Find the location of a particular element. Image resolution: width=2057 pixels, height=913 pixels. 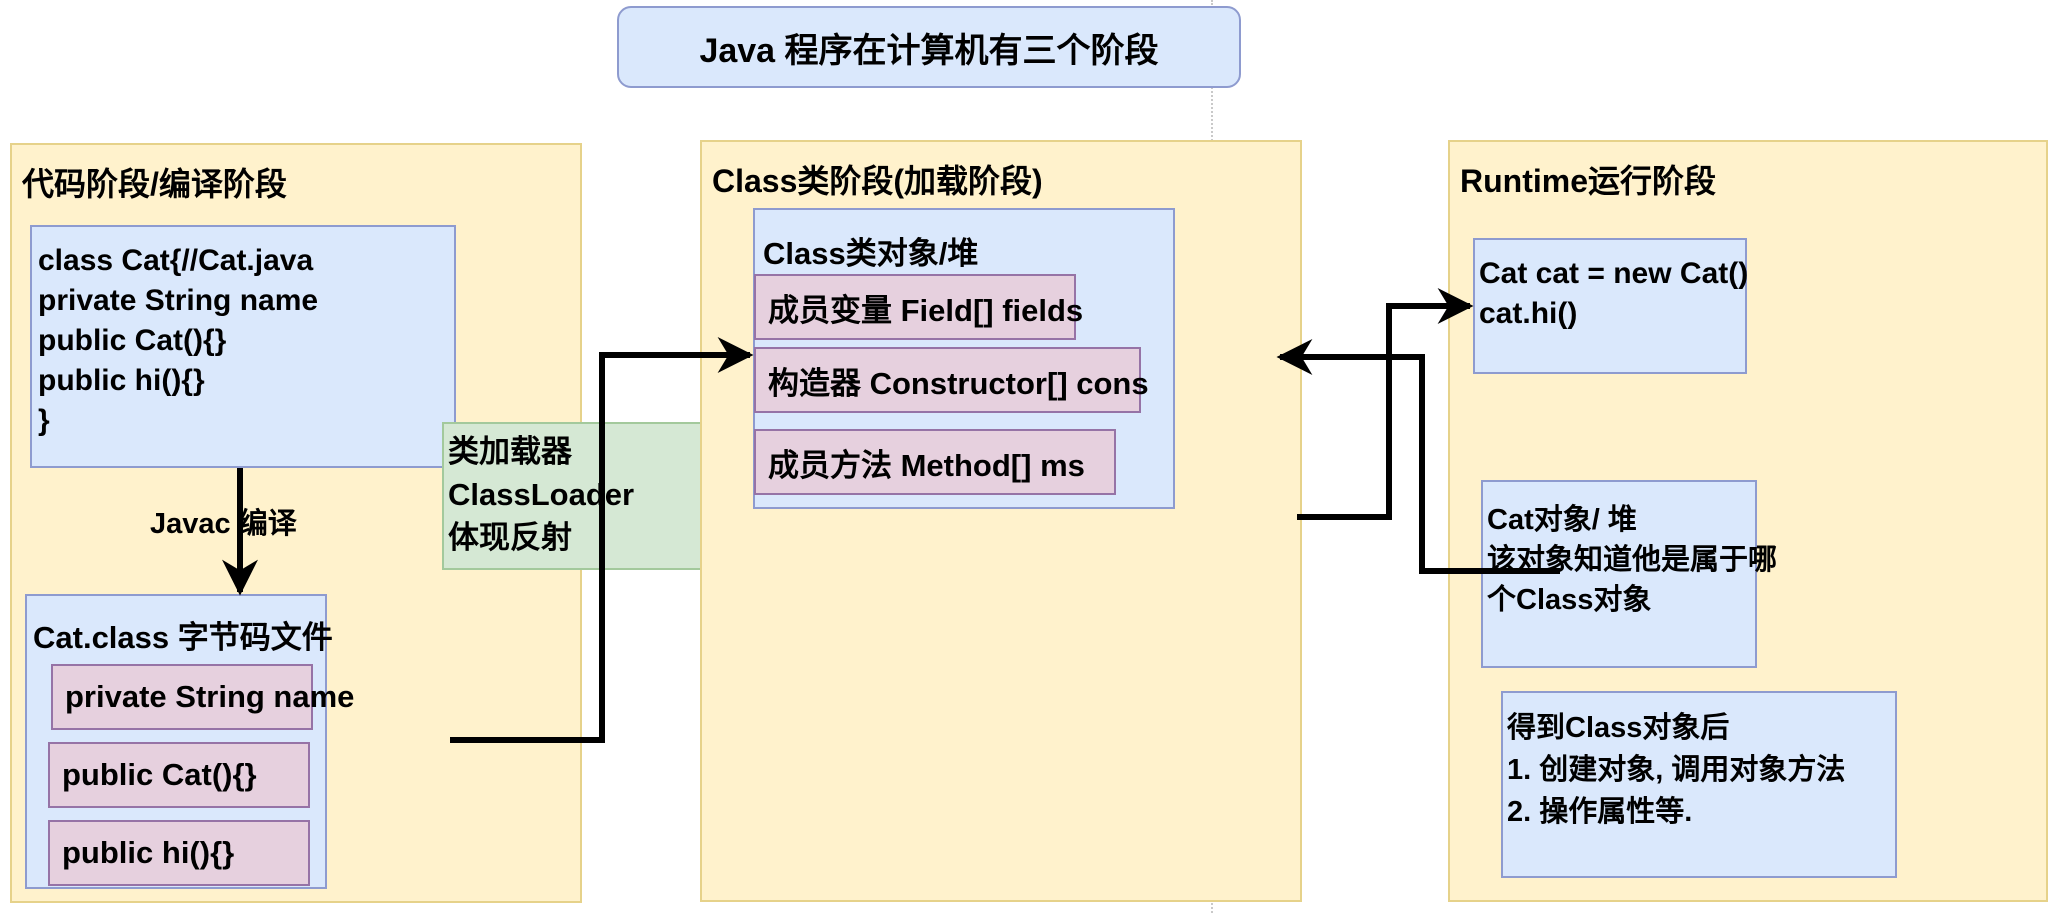

instantiate-arrow is located at coordinates (1385, 404).